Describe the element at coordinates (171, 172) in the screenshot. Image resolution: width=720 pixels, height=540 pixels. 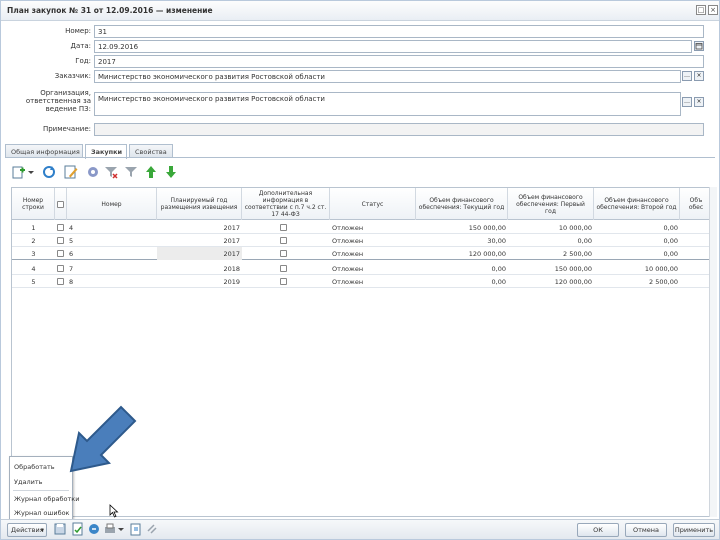
I see `move-down-icon` at that location.